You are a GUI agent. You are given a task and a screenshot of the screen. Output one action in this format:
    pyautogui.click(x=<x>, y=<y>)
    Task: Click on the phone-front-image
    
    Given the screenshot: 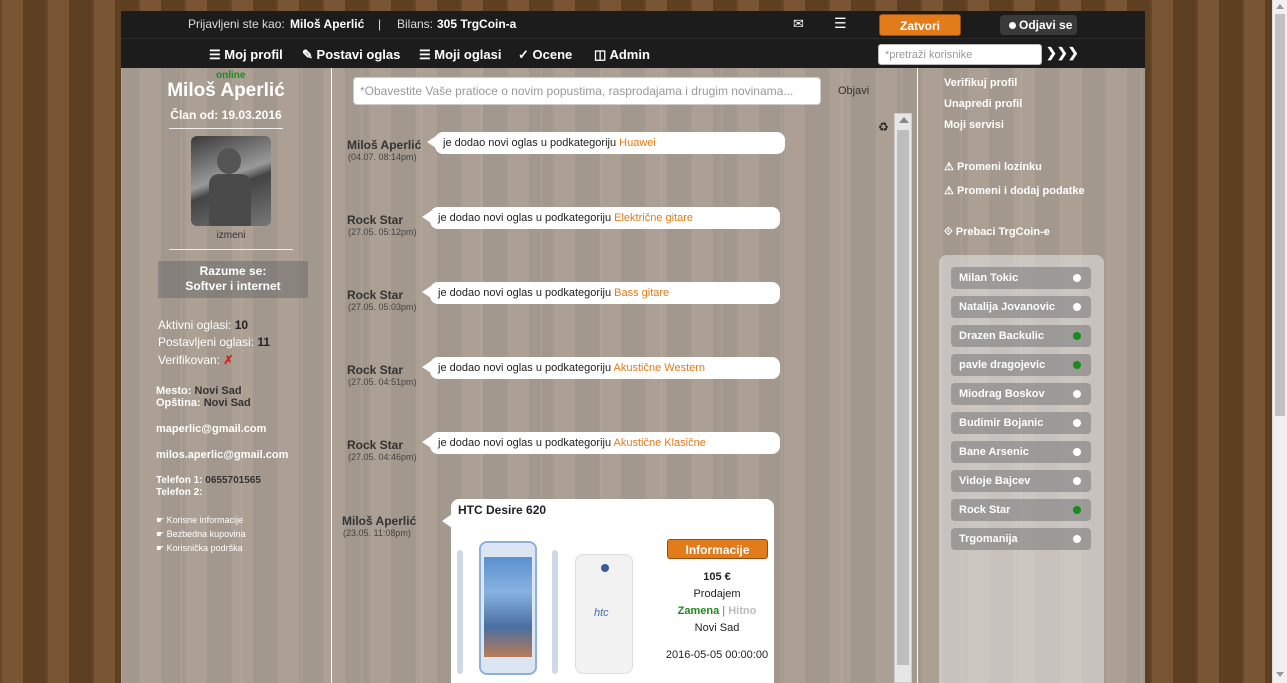 What is the action you would take?
    pyautogui.click(x=508, y=608)
    